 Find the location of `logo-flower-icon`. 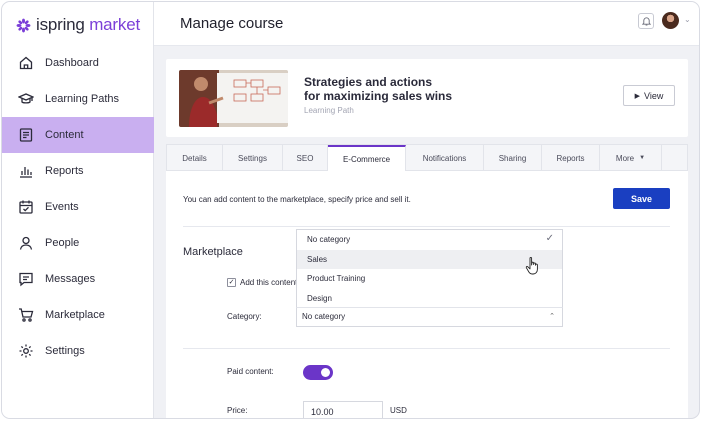

logo-flower-icon is located at coordinates (23, 25).